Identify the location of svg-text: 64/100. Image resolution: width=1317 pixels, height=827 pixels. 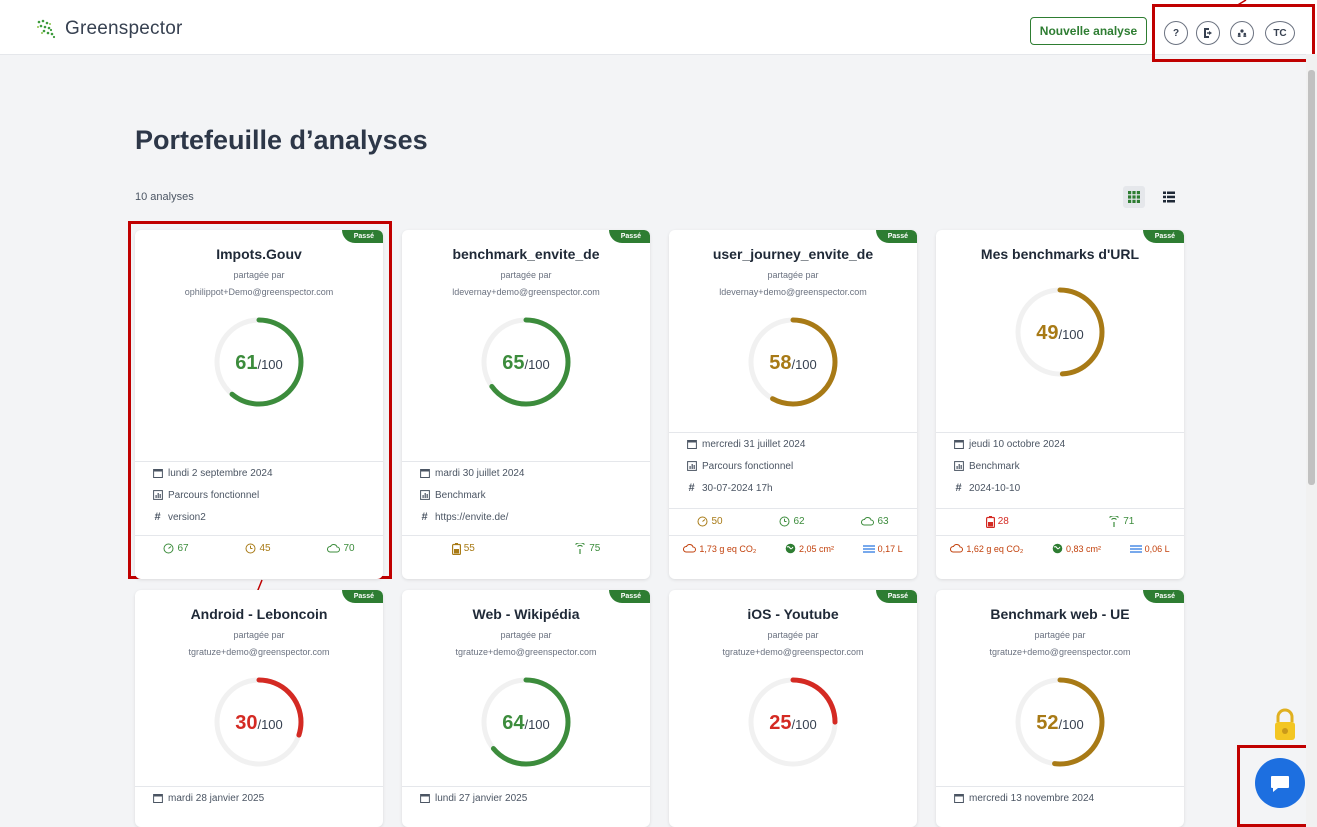
(526, 723).